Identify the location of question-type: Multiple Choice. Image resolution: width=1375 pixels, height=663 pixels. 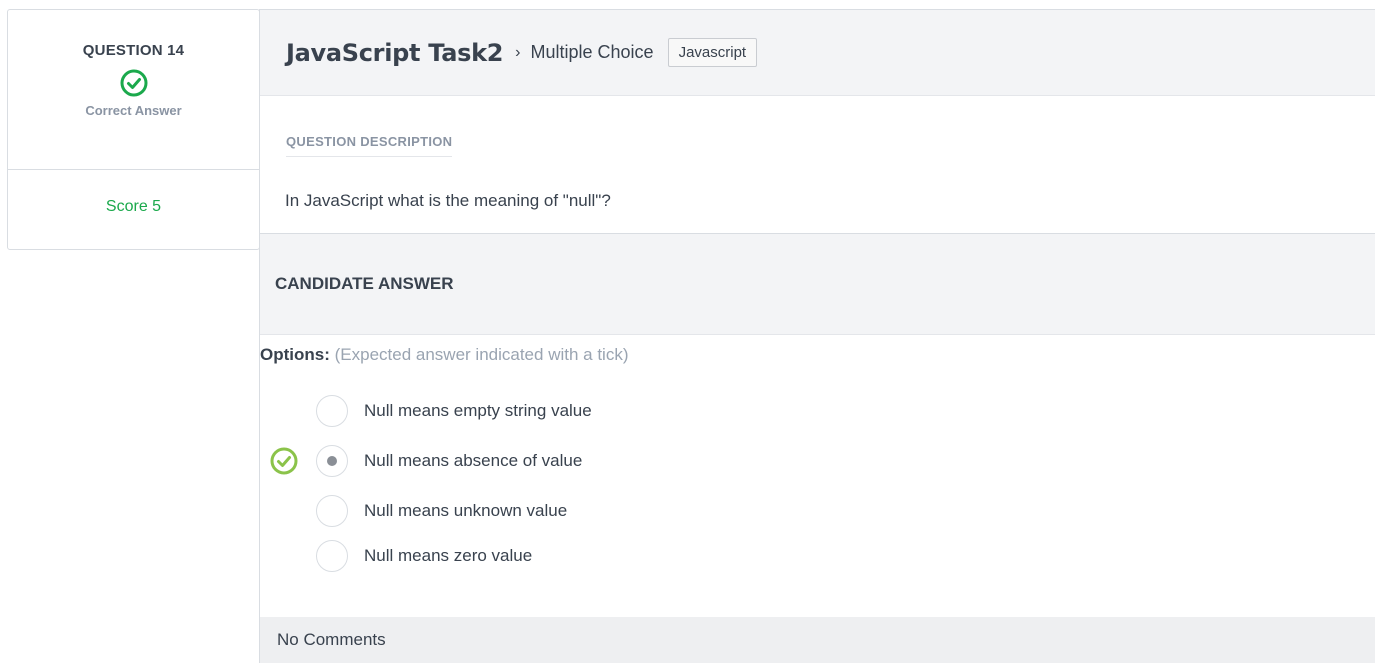
(592, 52).